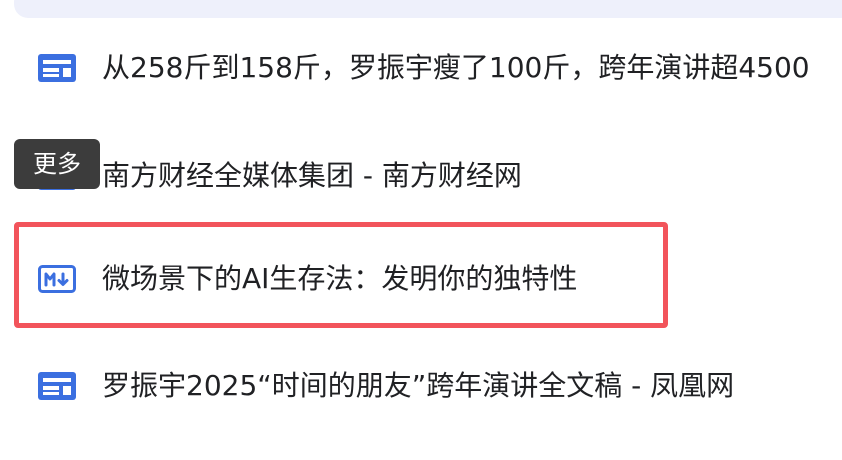 The width and height of the screenshot is (842, 460). Describe the element at coordinates (57, 164) in the screenshot. I see `more-tooltip: 更多` at that location.